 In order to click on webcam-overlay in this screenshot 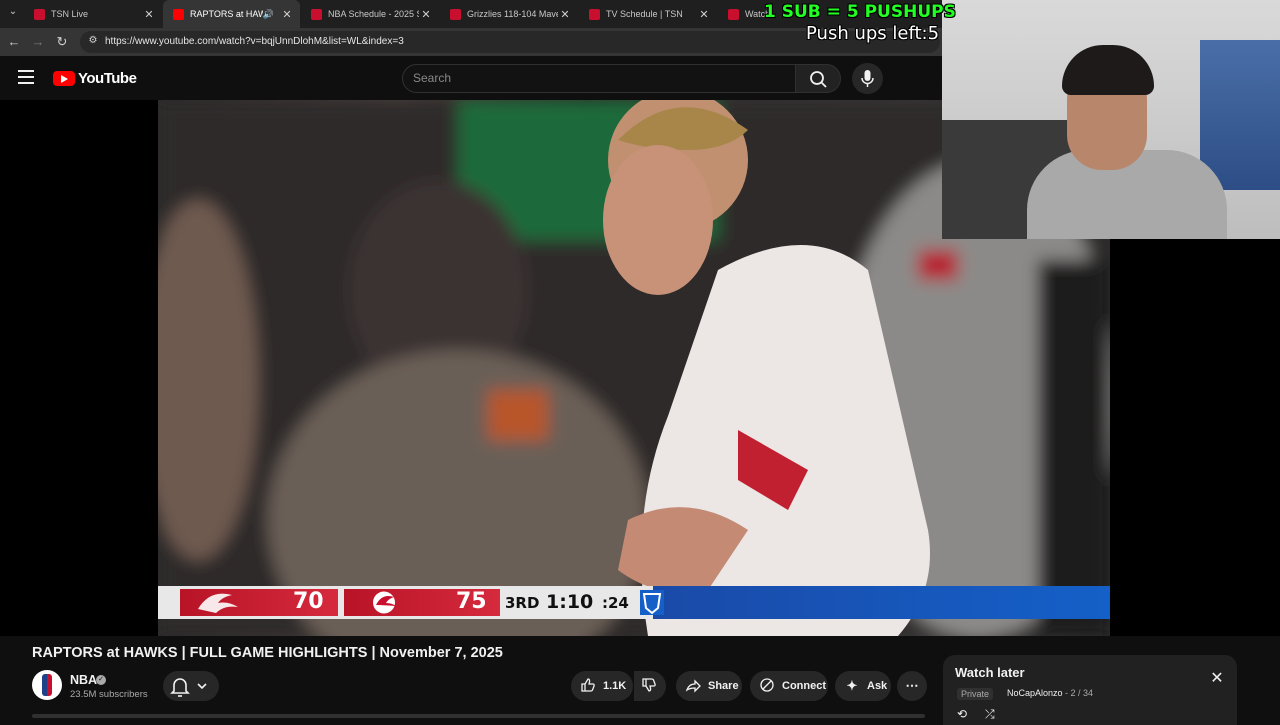, I will do `click(1111, 119)`.